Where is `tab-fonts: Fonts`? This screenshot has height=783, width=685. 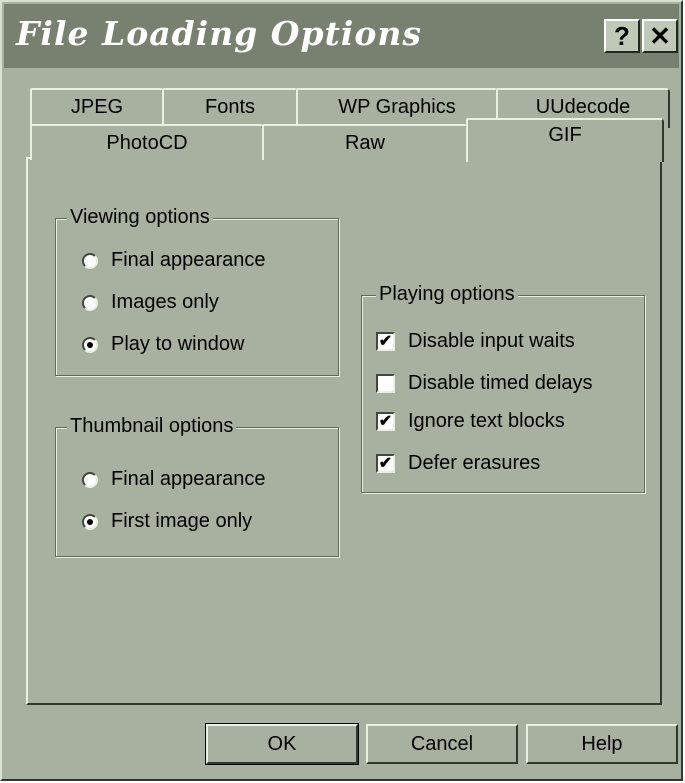
tab-fonts: Fonts is located at coordinates (230, 108).